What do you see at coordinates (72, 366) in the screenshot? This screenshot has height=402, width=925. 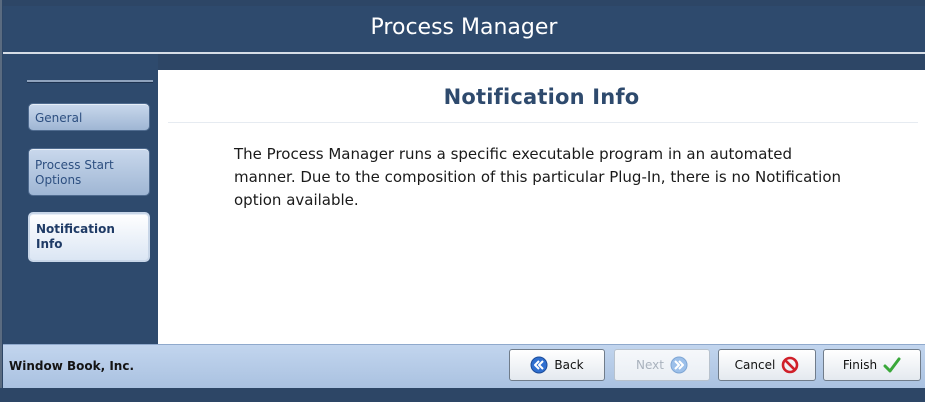 I see `company-label: Window Book, Inc.` at bounding box center [72, 366].